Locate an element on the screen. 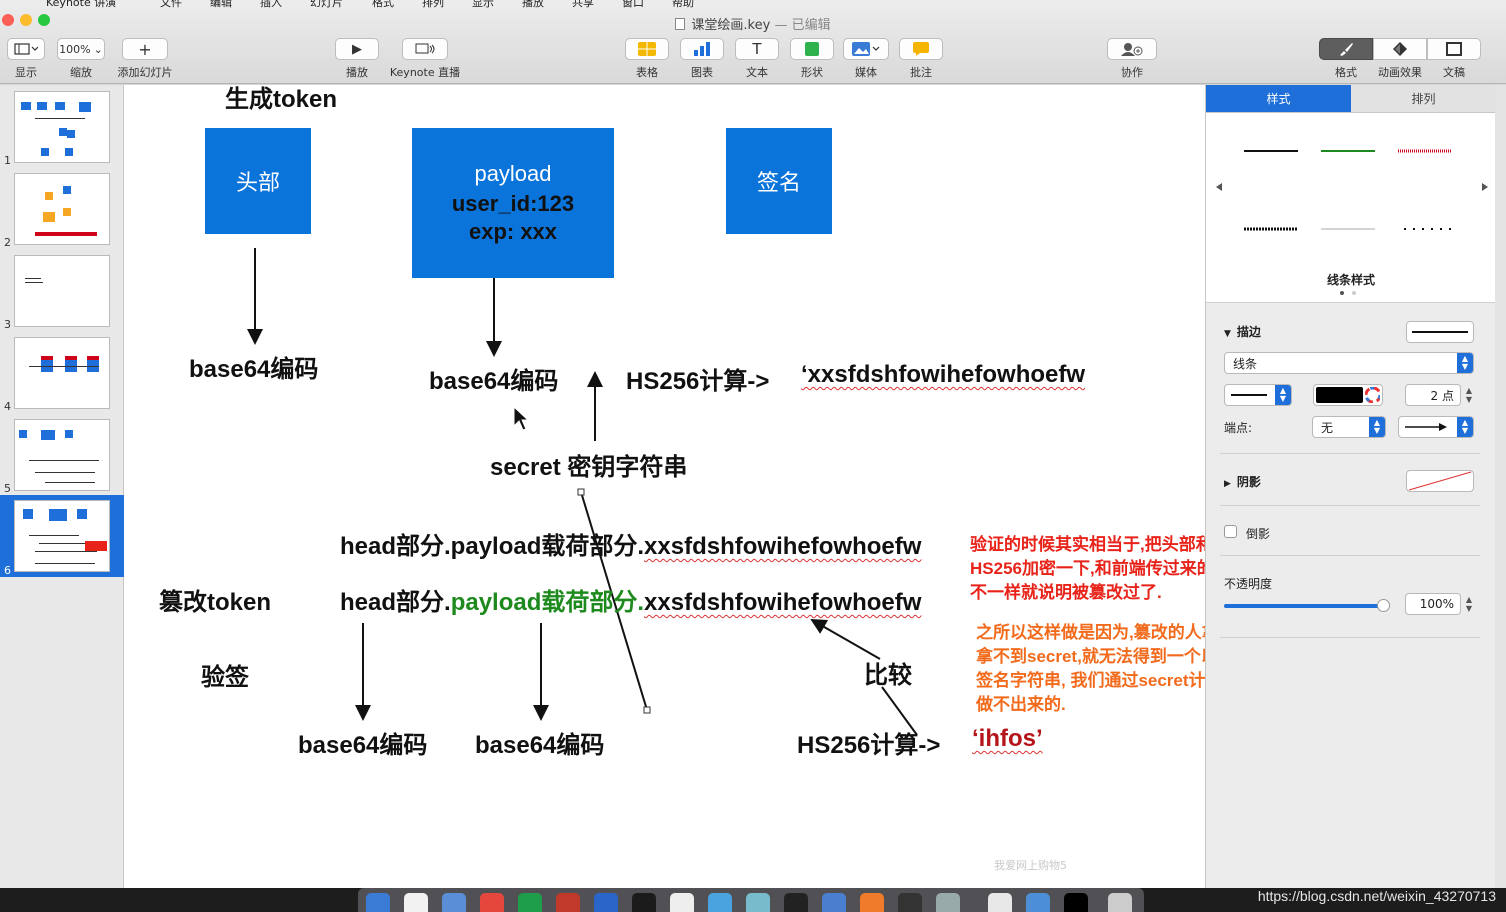 The width and height of the screenshot is (1506, 912). hs256-label-1: HS256计算-> is located at coordinates (697, 378).